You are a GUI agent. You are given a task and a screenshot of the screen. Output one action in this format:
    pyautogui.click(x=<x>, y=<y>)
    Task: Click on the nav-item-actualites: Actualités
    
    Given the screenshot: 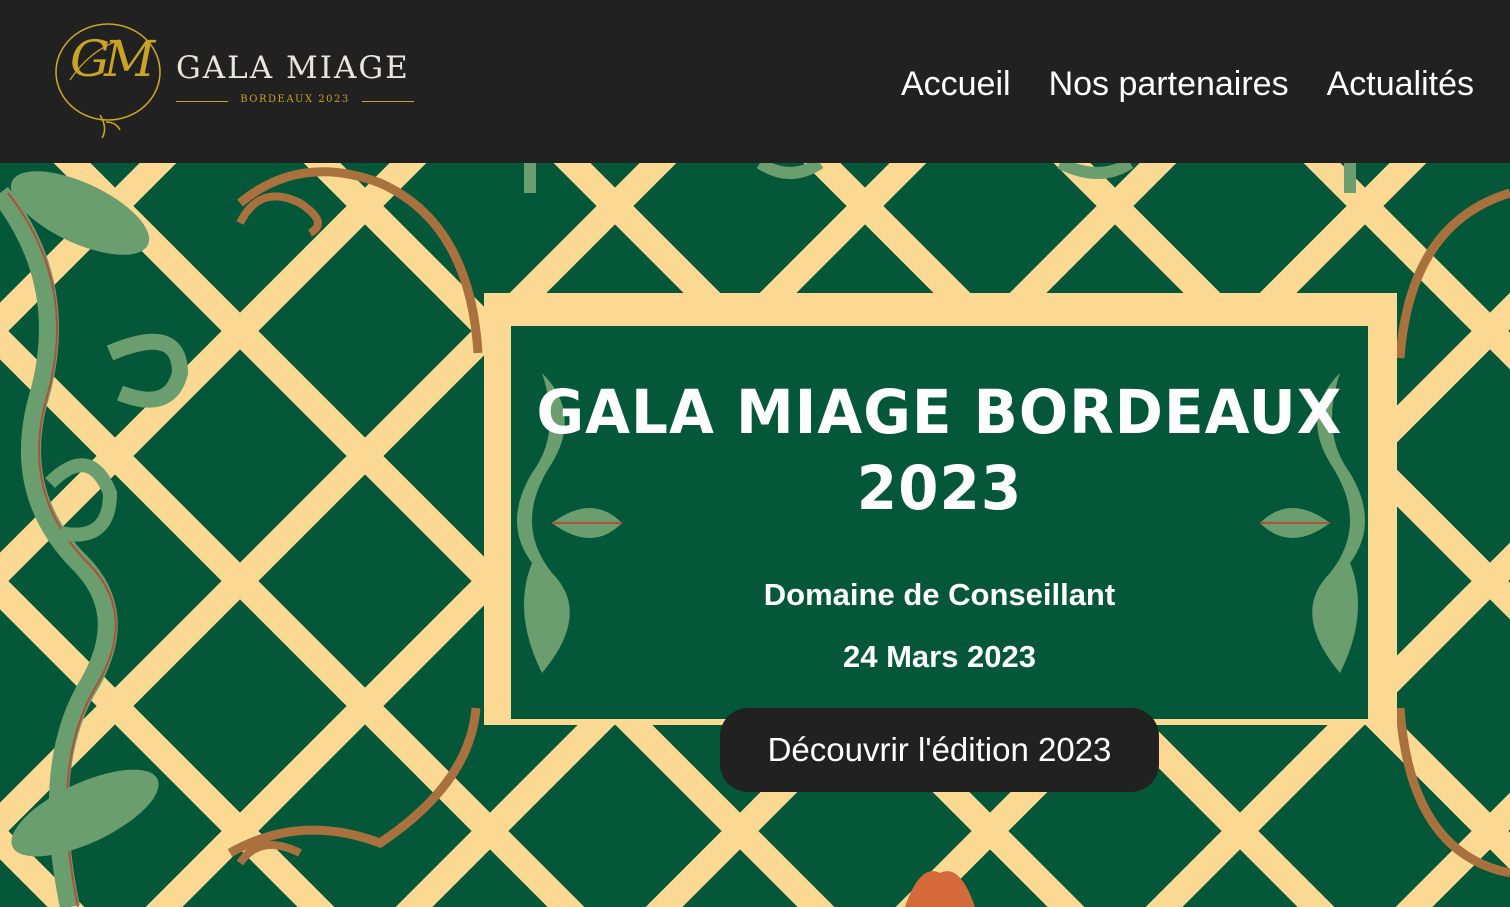 What is the action you would take?
    pyautogui.click(x=1400, y=84)
    